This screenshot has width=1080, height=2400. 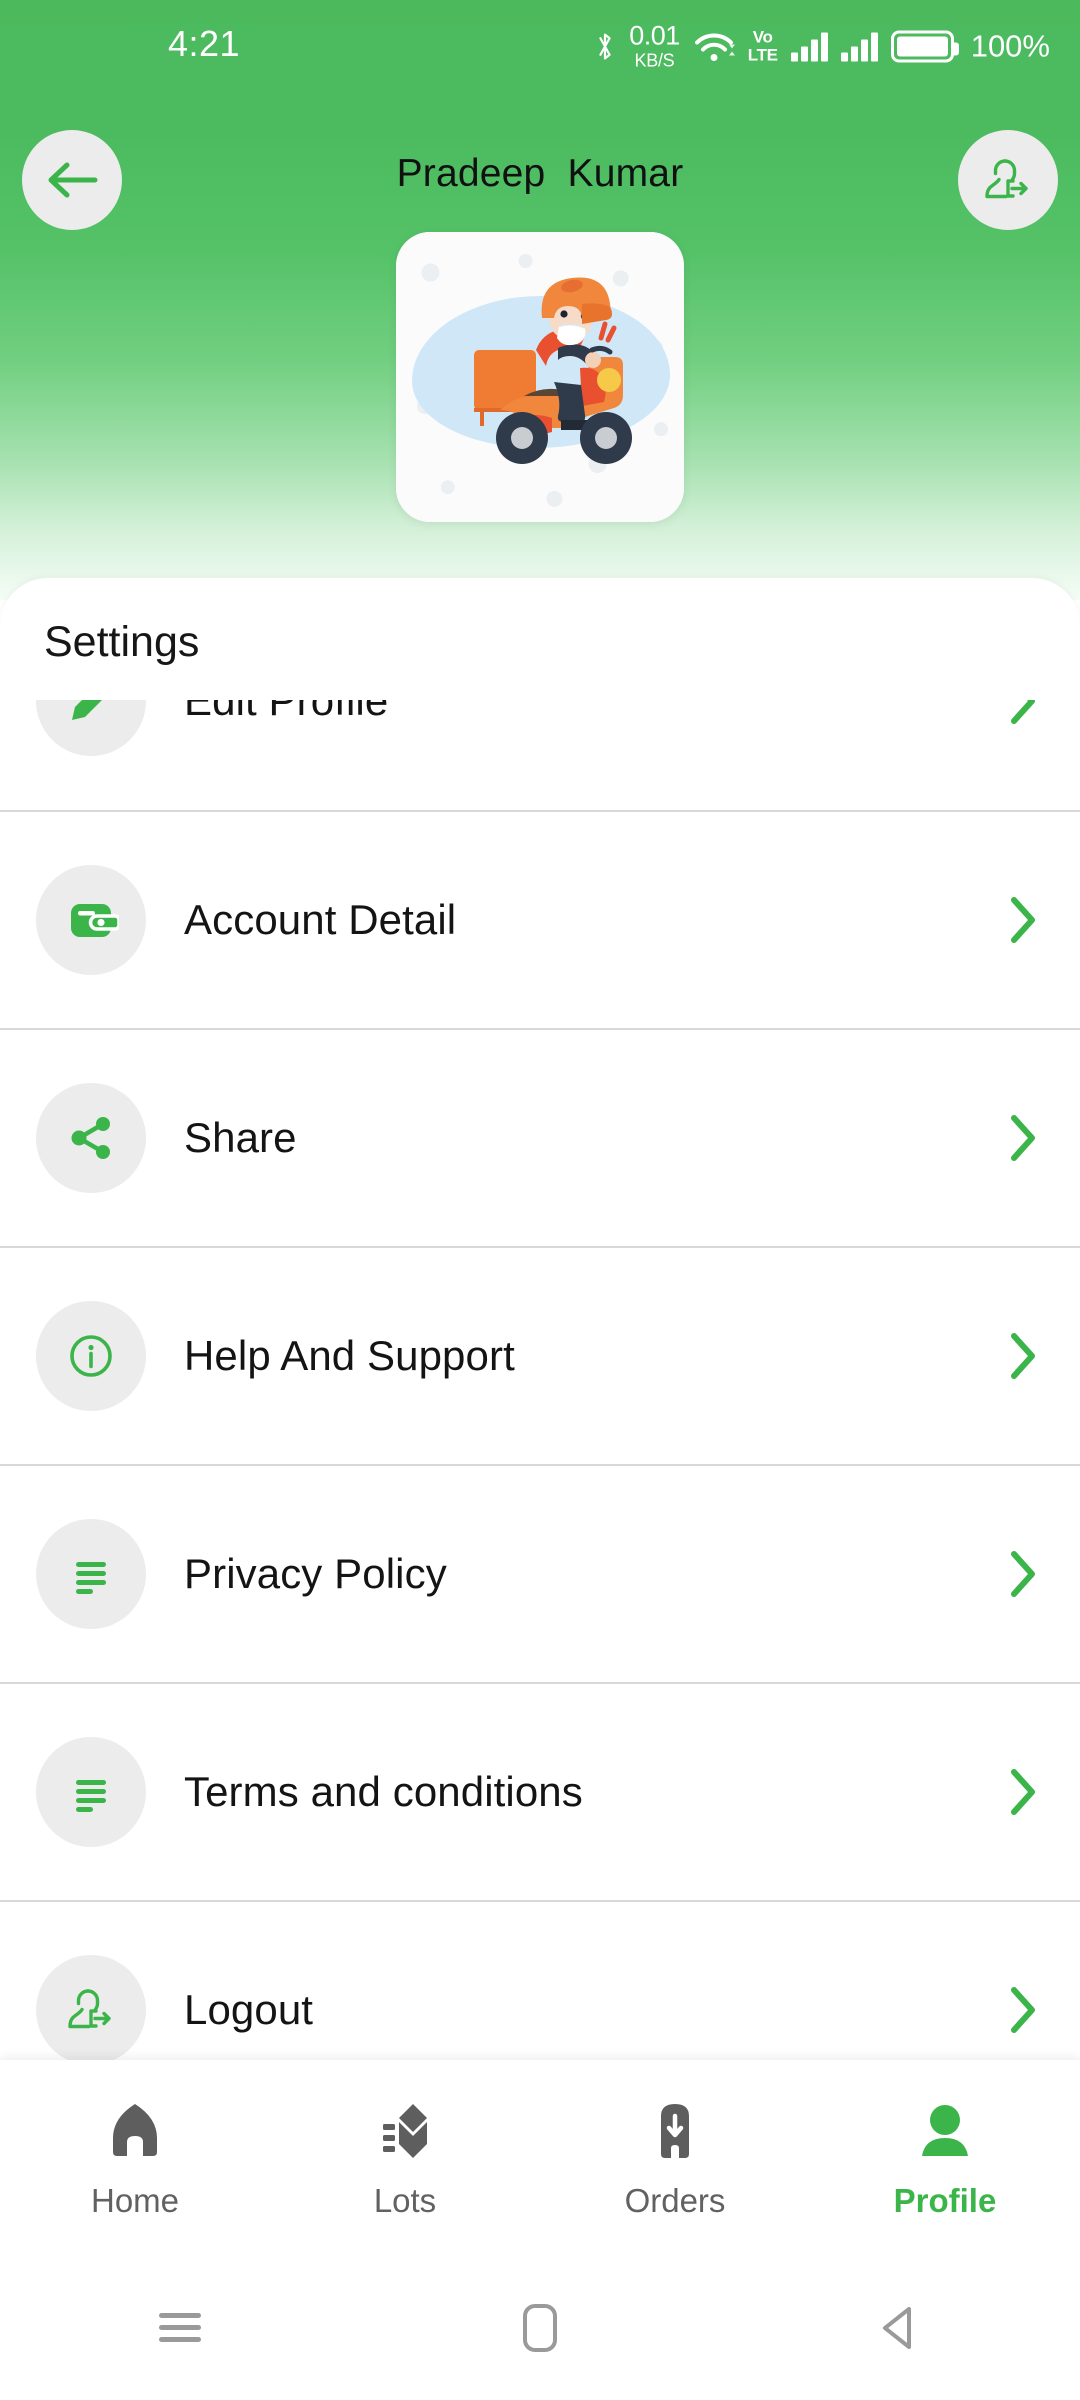 I want to click on status-time: 4:21, so click(x=204, y=43).